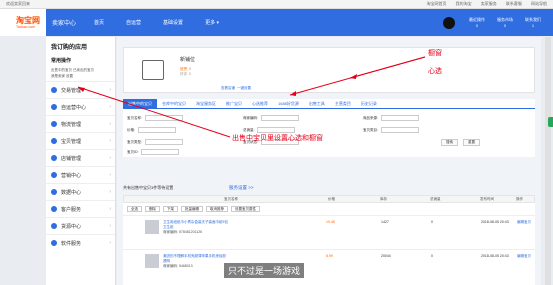 The height and width of the screenshot is (285, 553). I want to click on annotation-label: 橱窗, so click(435, 53).